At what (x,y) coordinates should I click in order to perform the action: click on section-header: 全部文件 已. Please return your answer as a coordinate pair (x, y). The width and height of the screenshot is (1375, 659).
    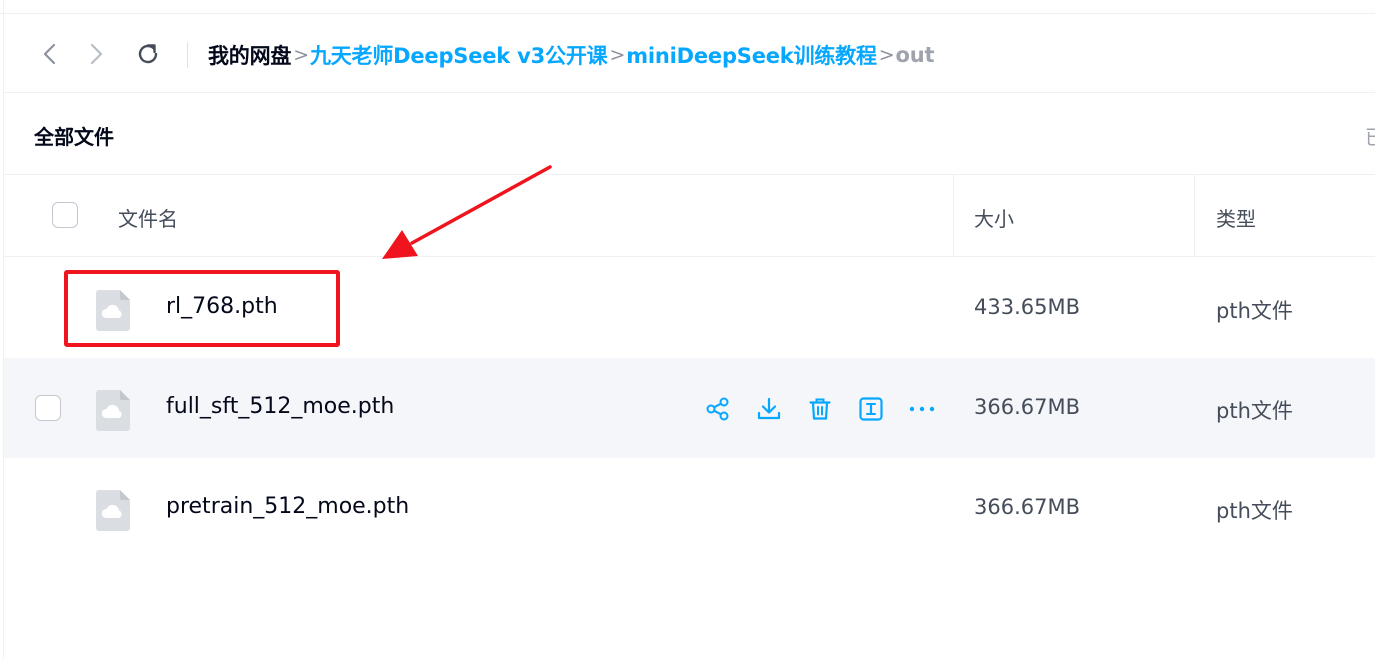
    Looking at the image, I should click on (689, 134).